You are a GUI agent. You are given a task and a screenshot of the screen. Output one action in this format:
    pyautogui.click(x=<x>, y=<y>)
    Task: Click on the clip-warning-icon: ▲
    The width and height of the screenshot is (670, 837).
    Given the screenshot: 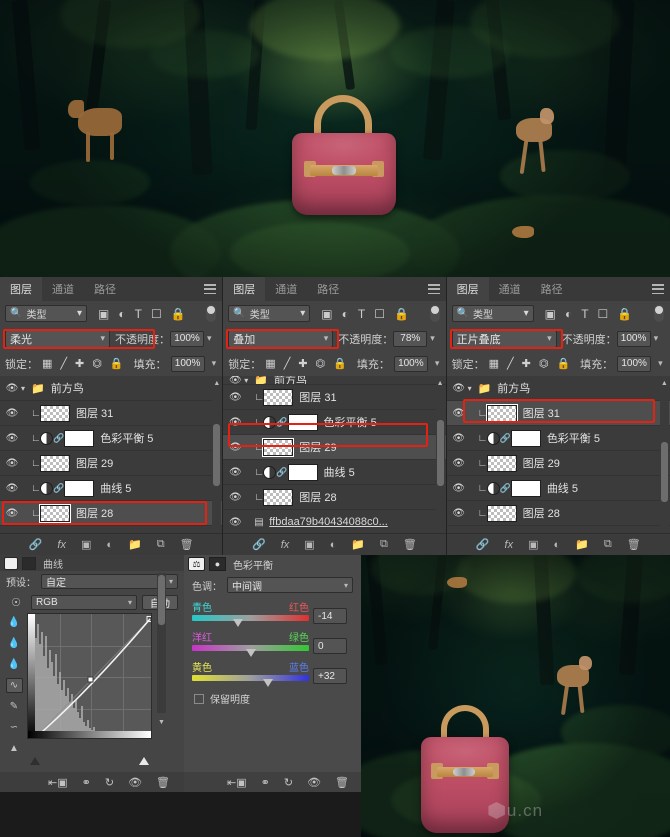 What is the action you would take?
    pyautogui.click(x=14, y=748)
    